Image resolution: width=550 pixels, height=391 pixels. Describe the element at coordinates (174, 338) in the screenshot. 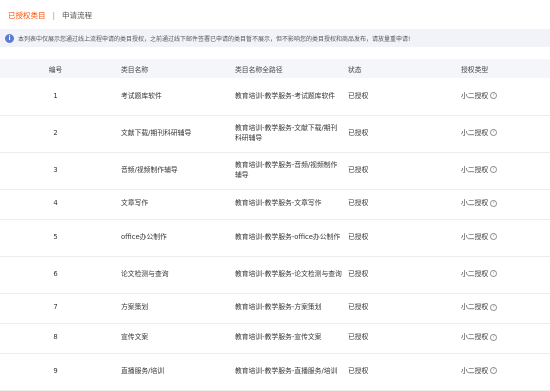

I see `cell-name: 宣传文案` at that location.